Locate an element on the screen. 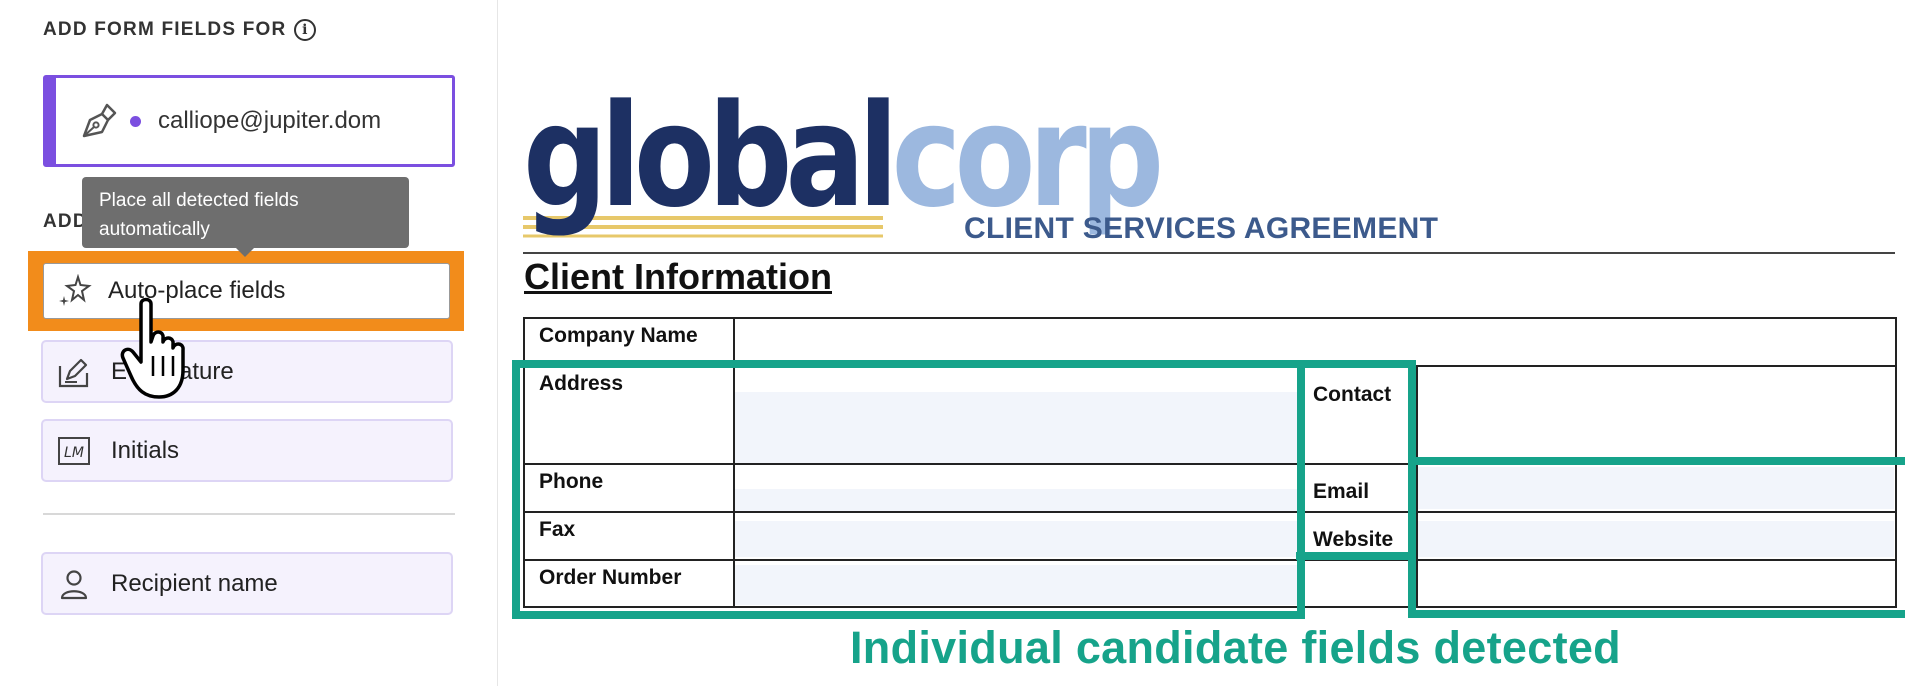 This screenshot has height=686, width=1905. company-logo: globalcorp is located at coordinates (843, 156).